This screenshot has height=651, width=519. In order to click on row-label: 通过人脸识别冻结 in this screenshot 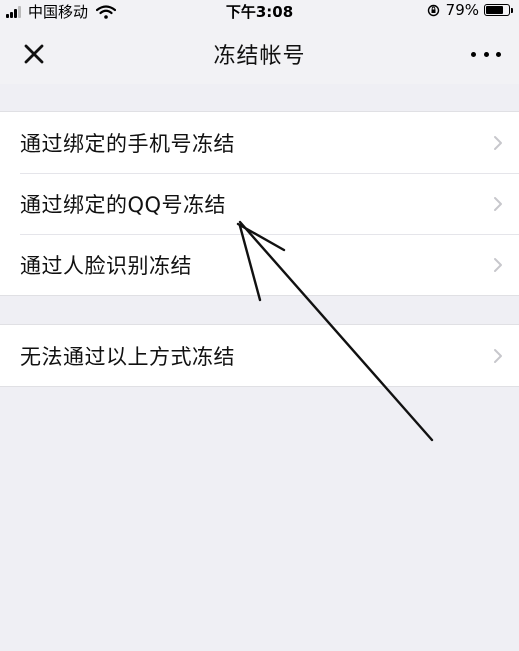, I will do `click(106, 265)`.